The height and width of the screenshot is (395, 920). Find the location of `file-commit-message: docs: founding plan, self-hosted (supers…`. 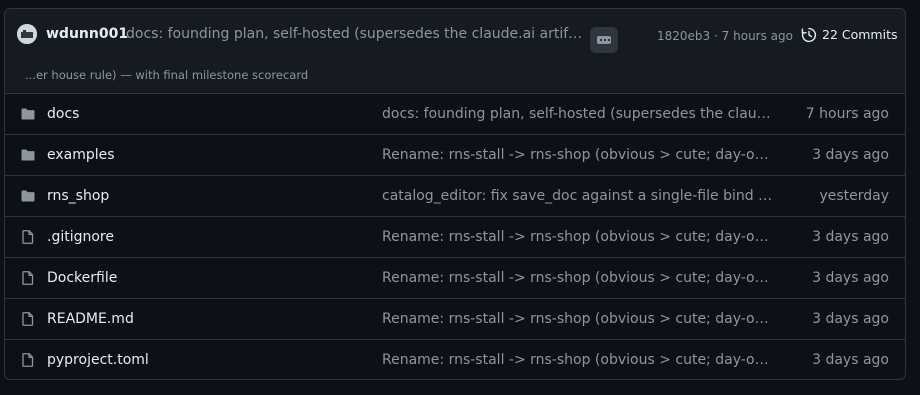

file-commit-message: docs: founding plan, self-hosted (supers… is located at coordinates (578, 114).